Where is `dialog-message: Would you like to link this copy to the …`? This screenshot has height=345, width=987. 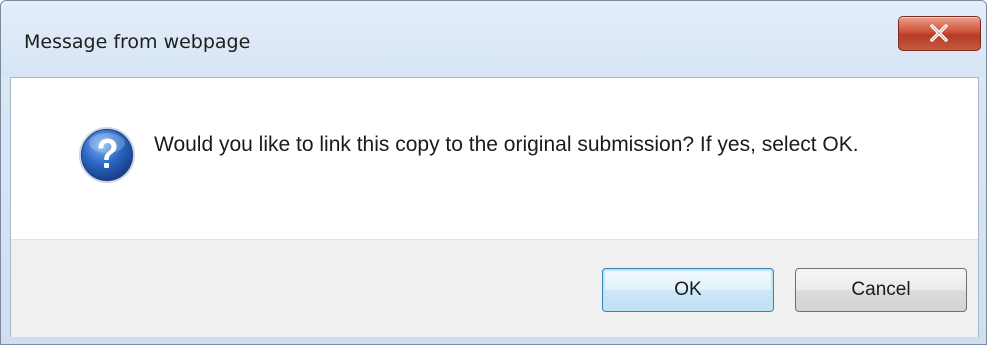 dialog-message: Would you like to link this copy to the … is located at coordinates (506, 144).